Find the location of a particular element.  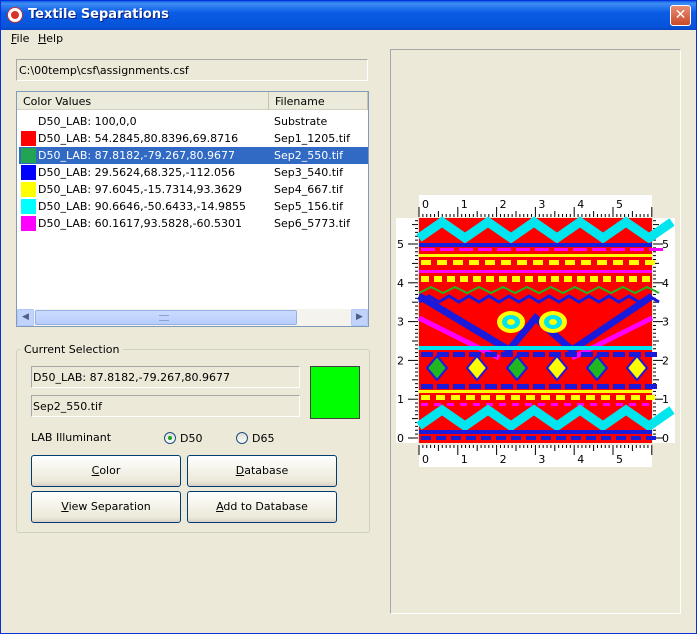

list-header: Color Values Filename is located at coordinates (192, 101).